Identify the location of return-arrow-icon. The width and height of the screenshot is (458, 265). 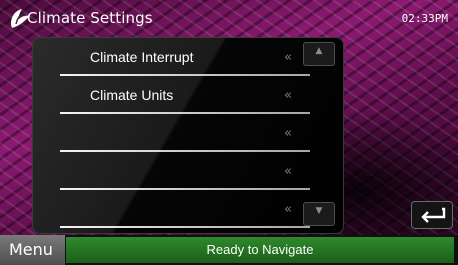
(433, 215).